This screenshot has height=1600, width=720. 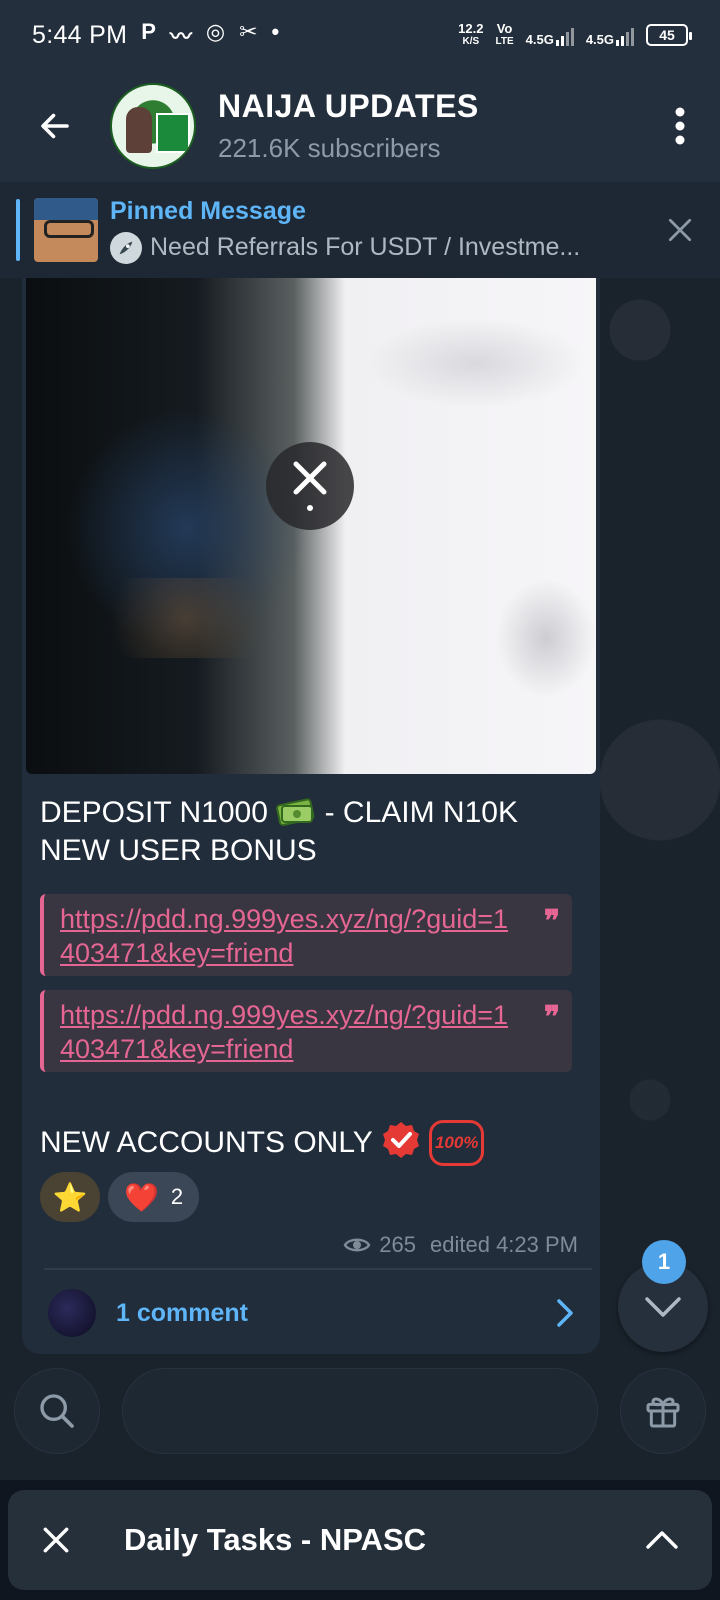 What do you see at coordinates (471, 28) in the screenshot?
I see `network-speed-value: 12.2` at bounding box center [471, 28].